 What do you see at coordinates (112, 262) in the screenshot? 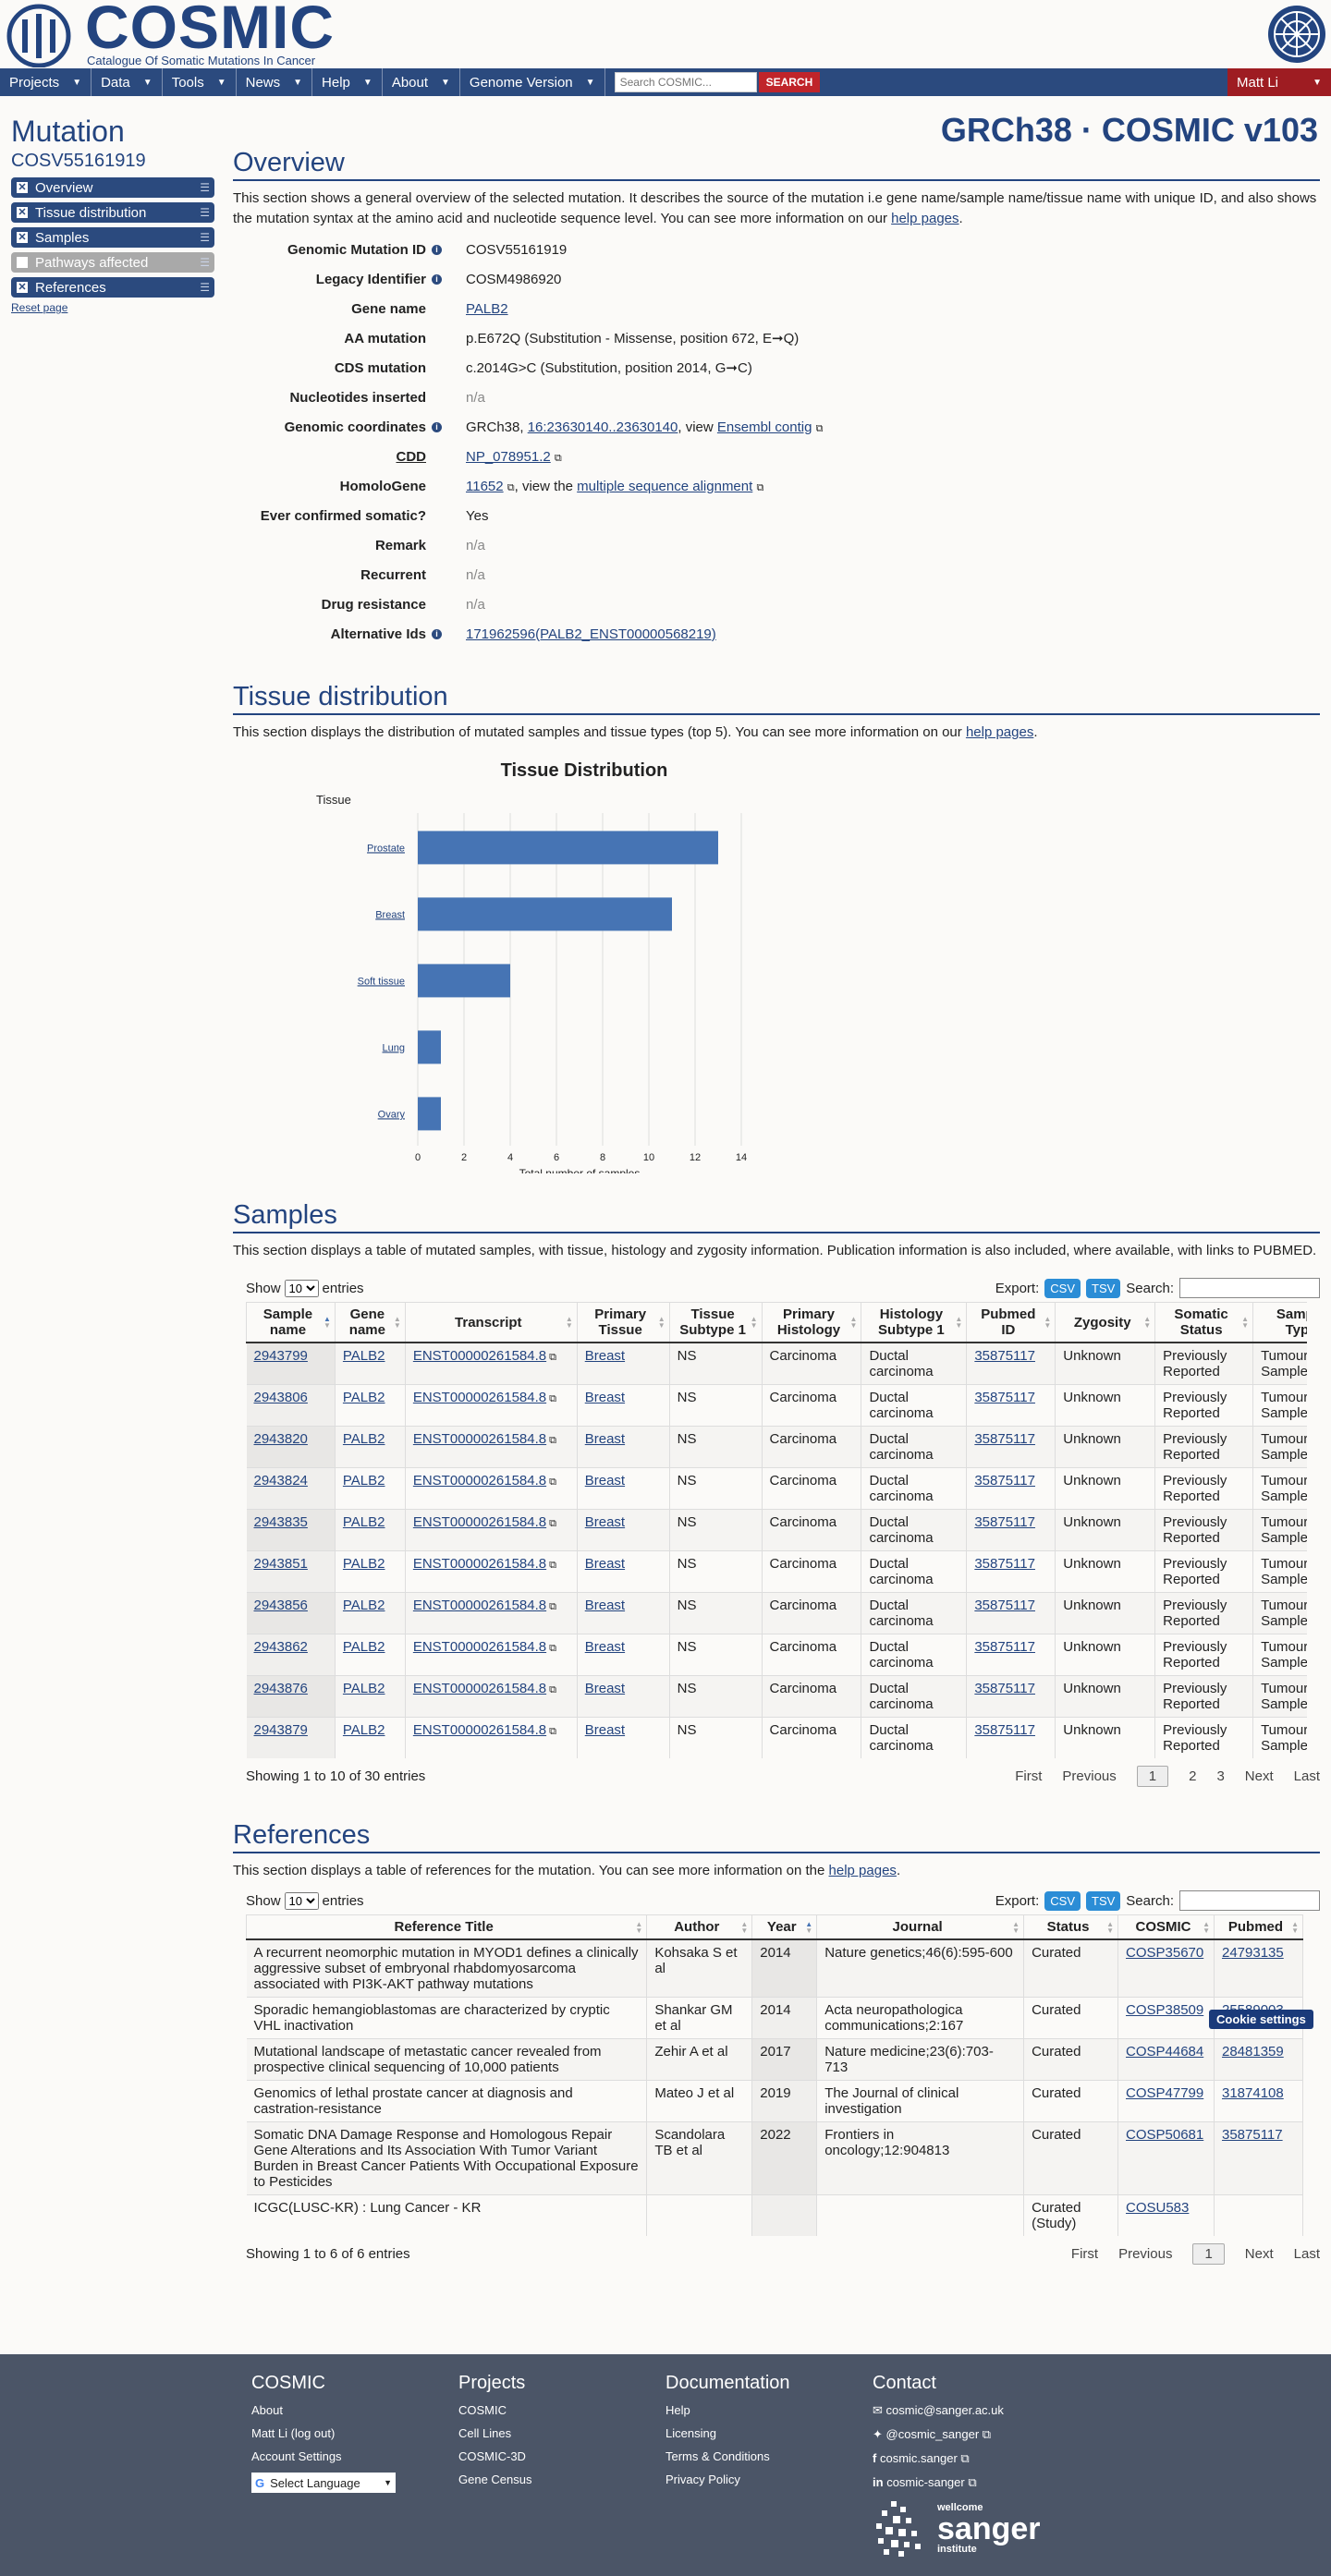
I see `sidebar-item-pathways: Pathways affected ☰` at bounding box center [112, 262].